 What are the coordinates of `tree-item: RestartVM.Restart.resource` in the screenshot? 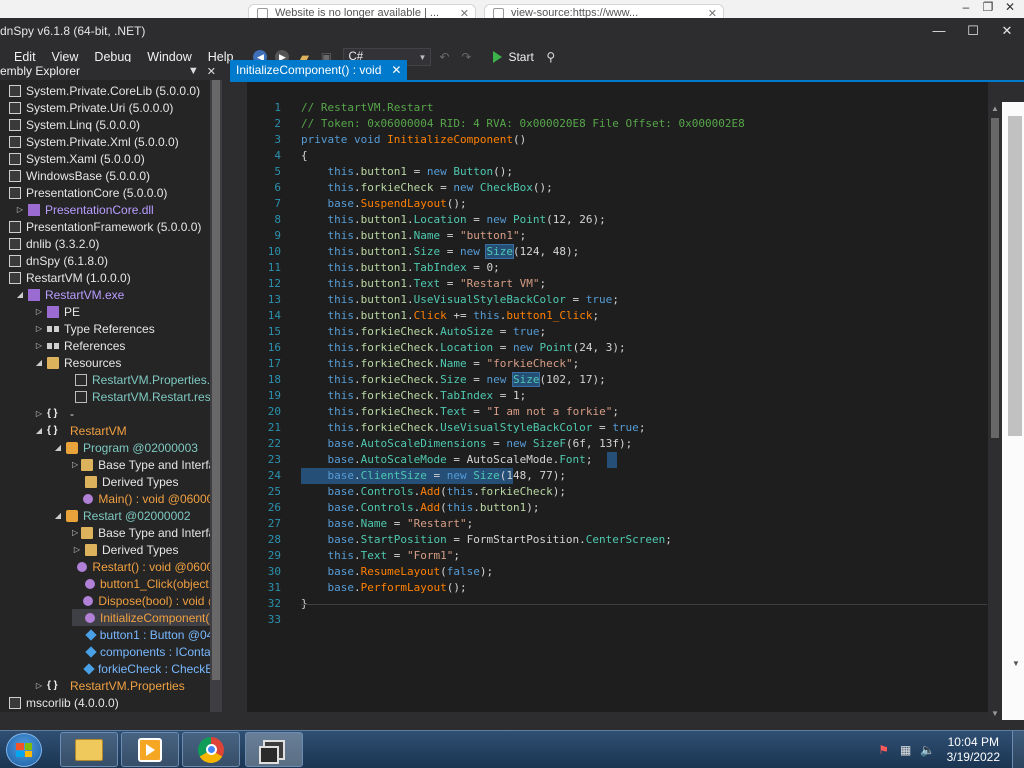 It's located at (141, 396).